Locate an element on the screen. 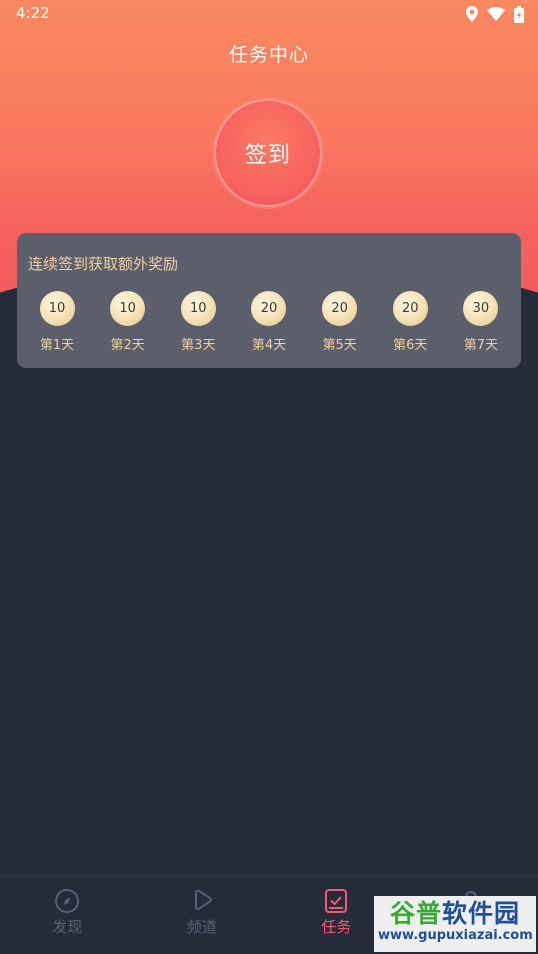  signin-button: 签到 is located at coordinates (268, 153).